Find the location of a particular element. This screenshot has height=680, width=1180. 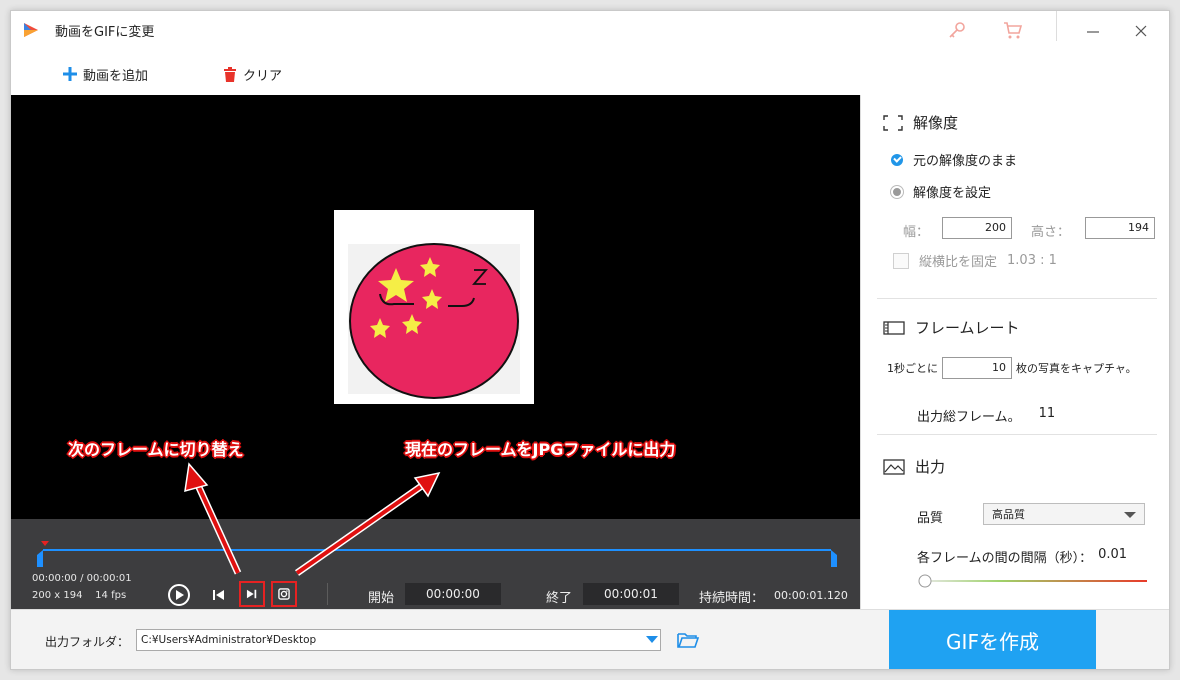

previous-frame-button is located at coordinates (219, 595).